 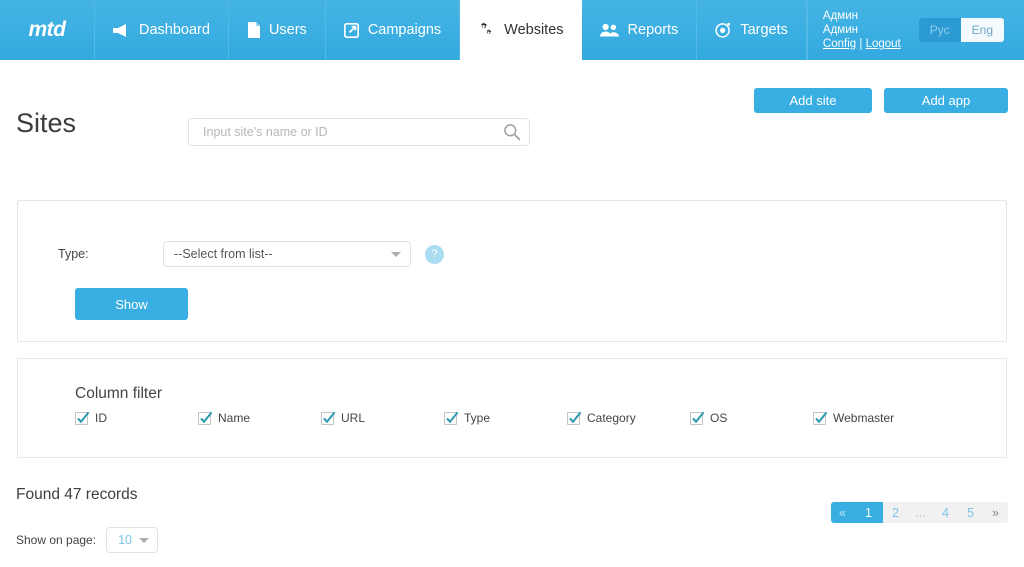 What do you see at coordinates (862, 30) in the screenshot?
I see `user-info: Админ Админ Config | Logout` at bounding box center [862, 30].